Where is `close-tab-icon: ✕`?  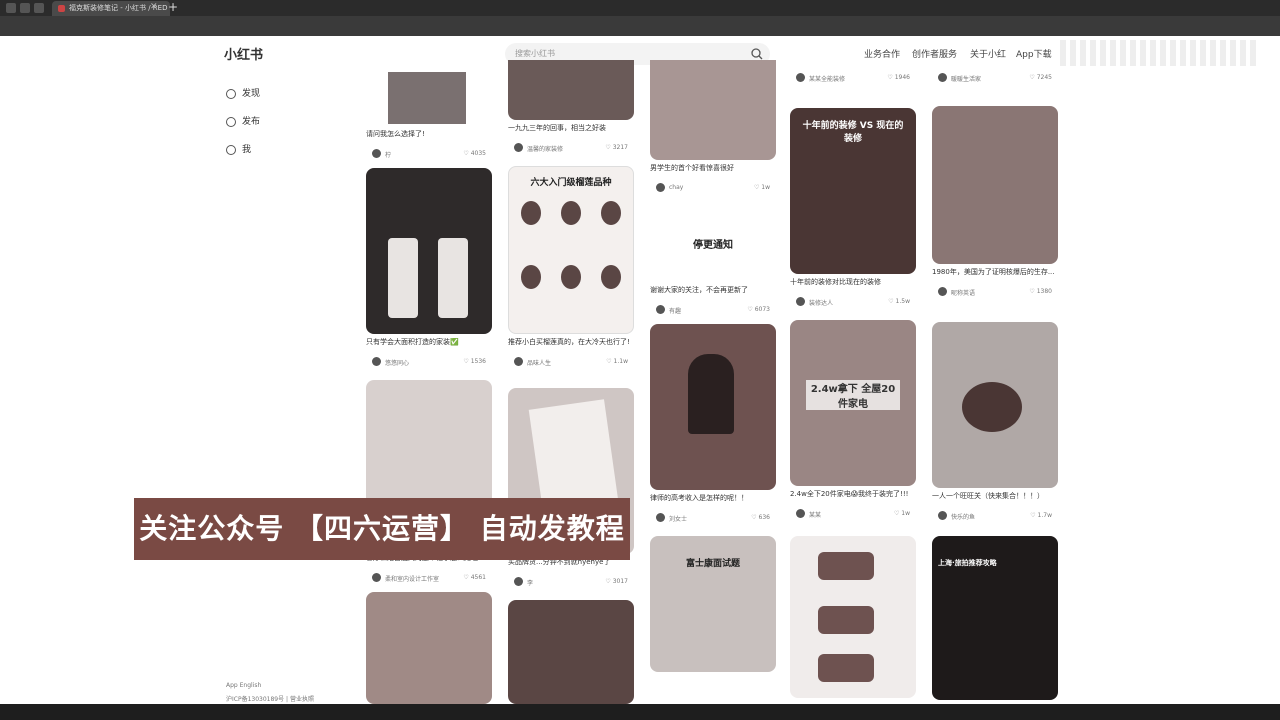
close-tab-icon: ✕ is located at coordinates (154, 7).